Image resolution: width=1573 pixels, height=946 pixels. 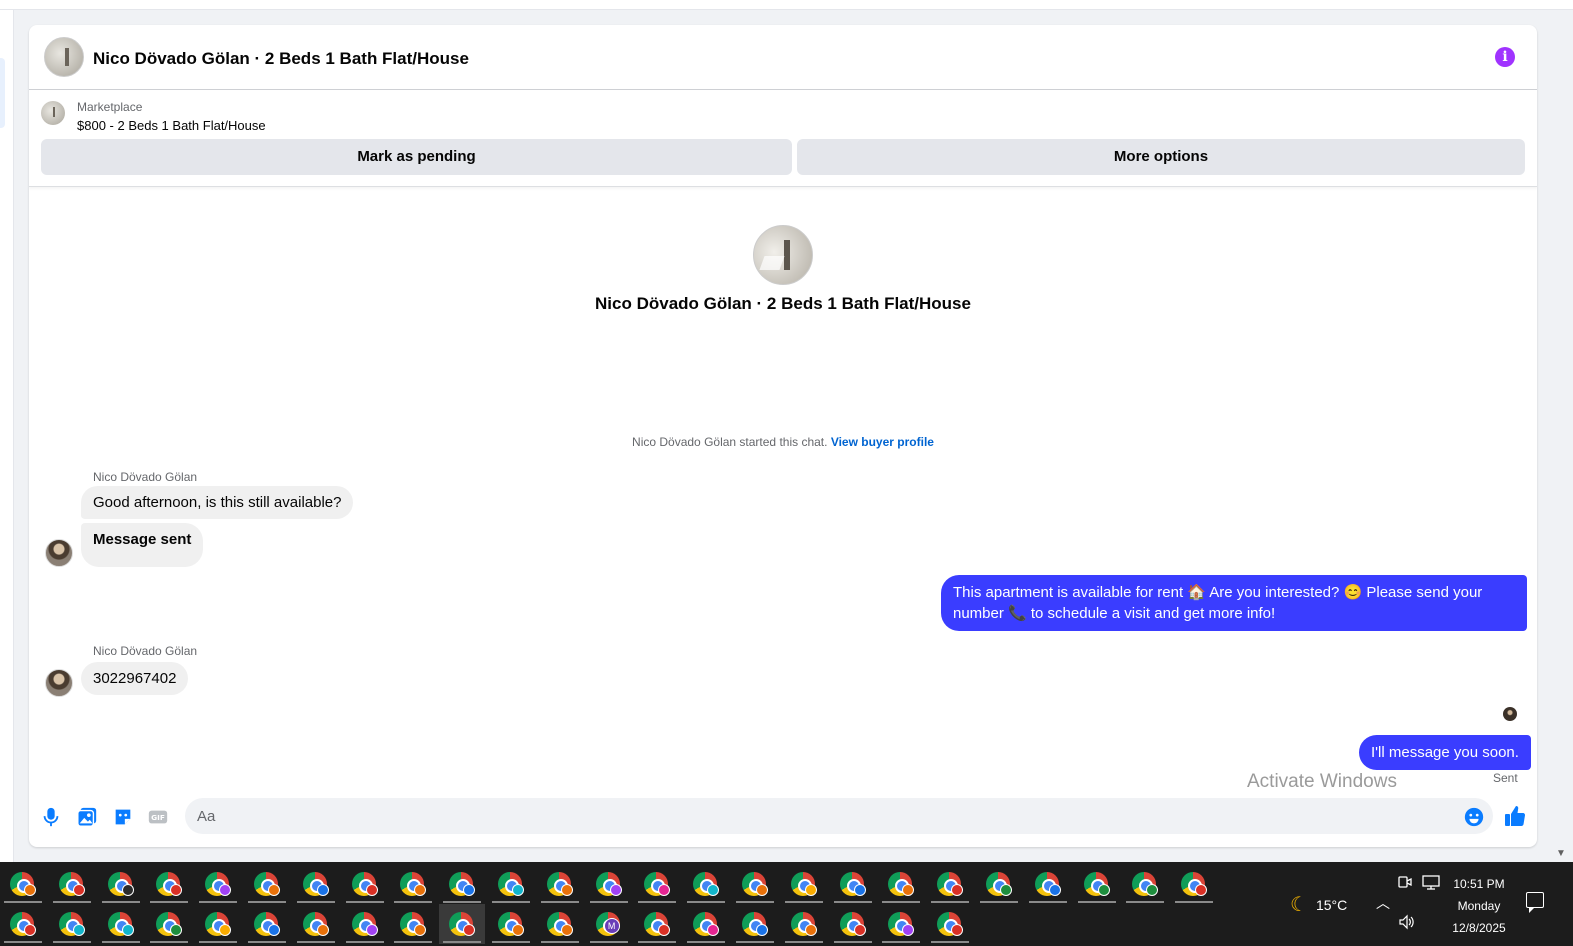 I want to click on outgoing-message-bubble: I'll message you soon., so click(x=1445, y=752).